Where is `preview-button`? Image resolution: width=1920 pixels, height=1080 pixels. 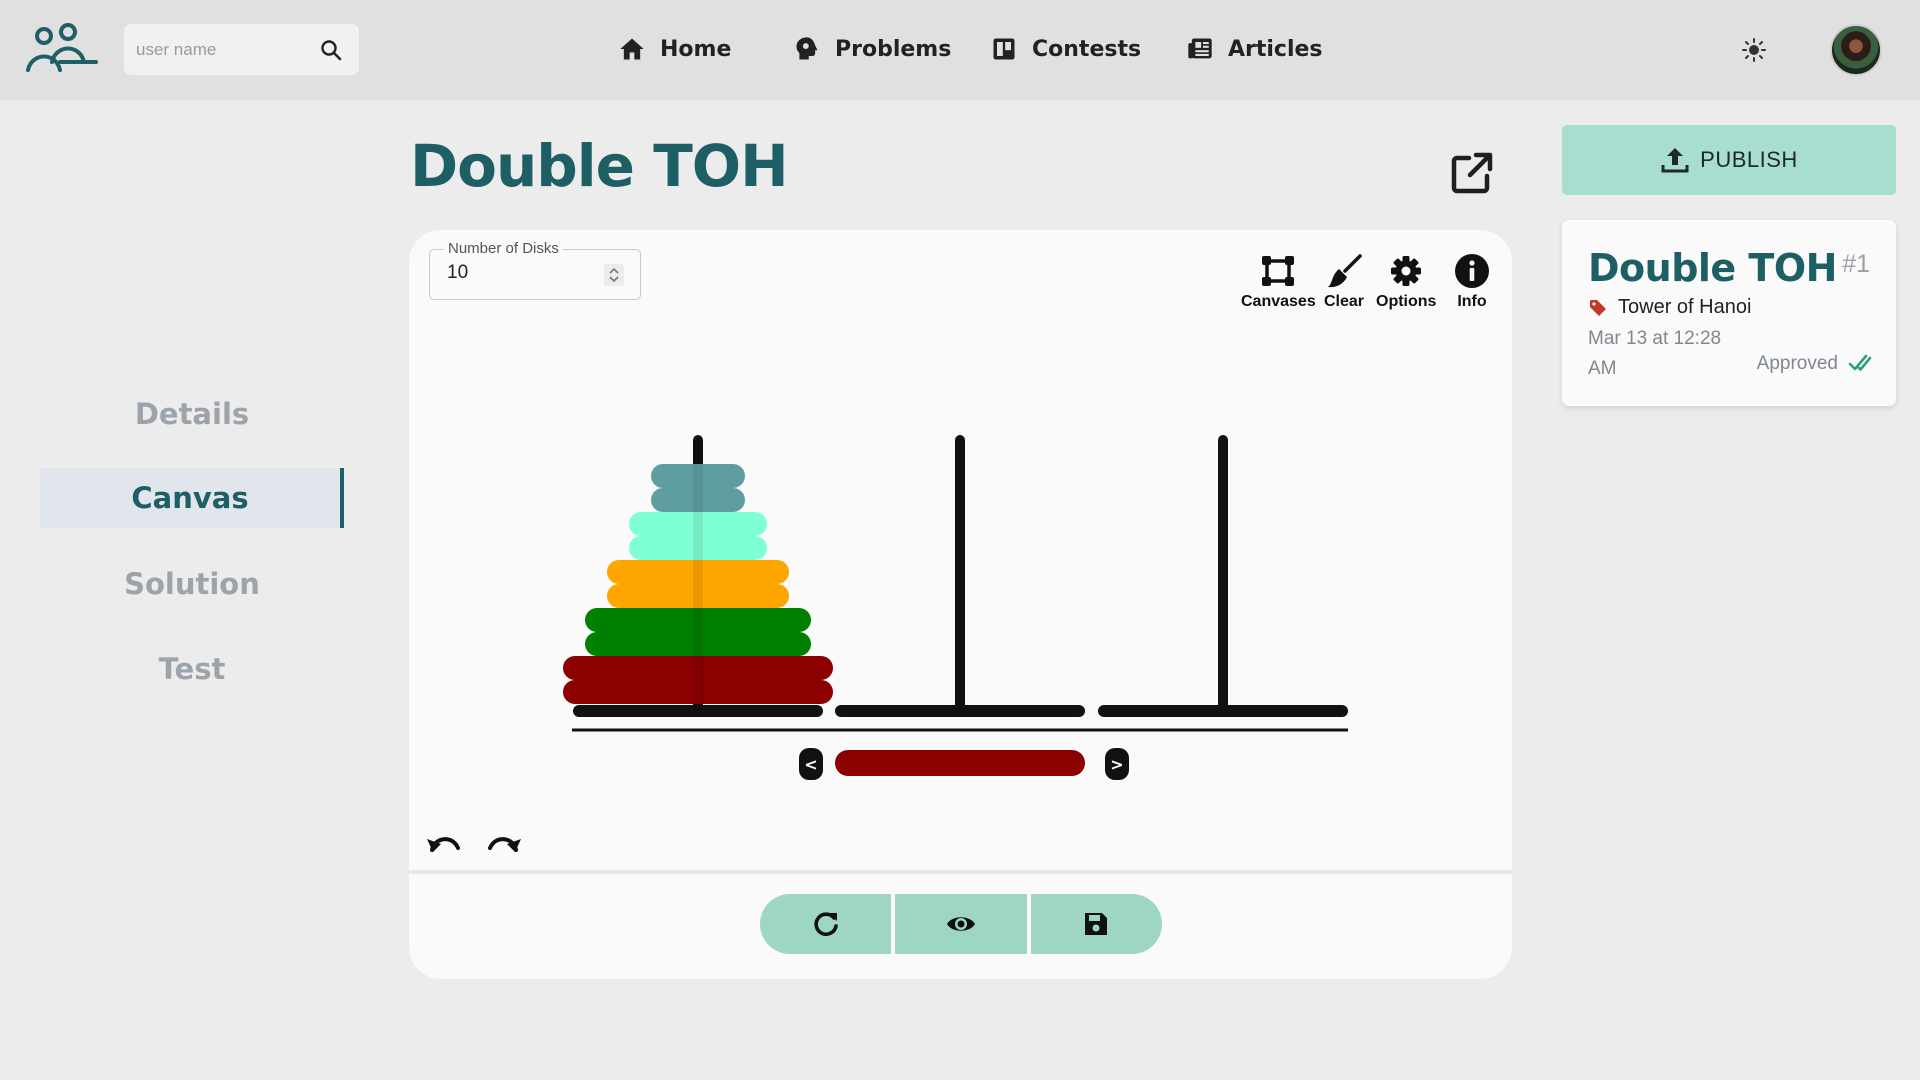 preview-button is located at coordinates (961, 924).